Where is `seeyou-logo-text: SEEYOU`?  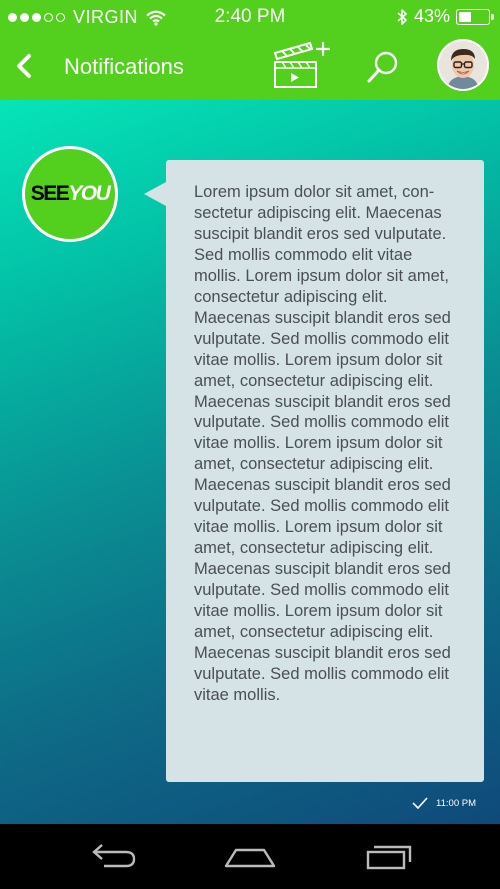
seeyou-logo-text: SEEYOU is located at coordinates (70, 193).